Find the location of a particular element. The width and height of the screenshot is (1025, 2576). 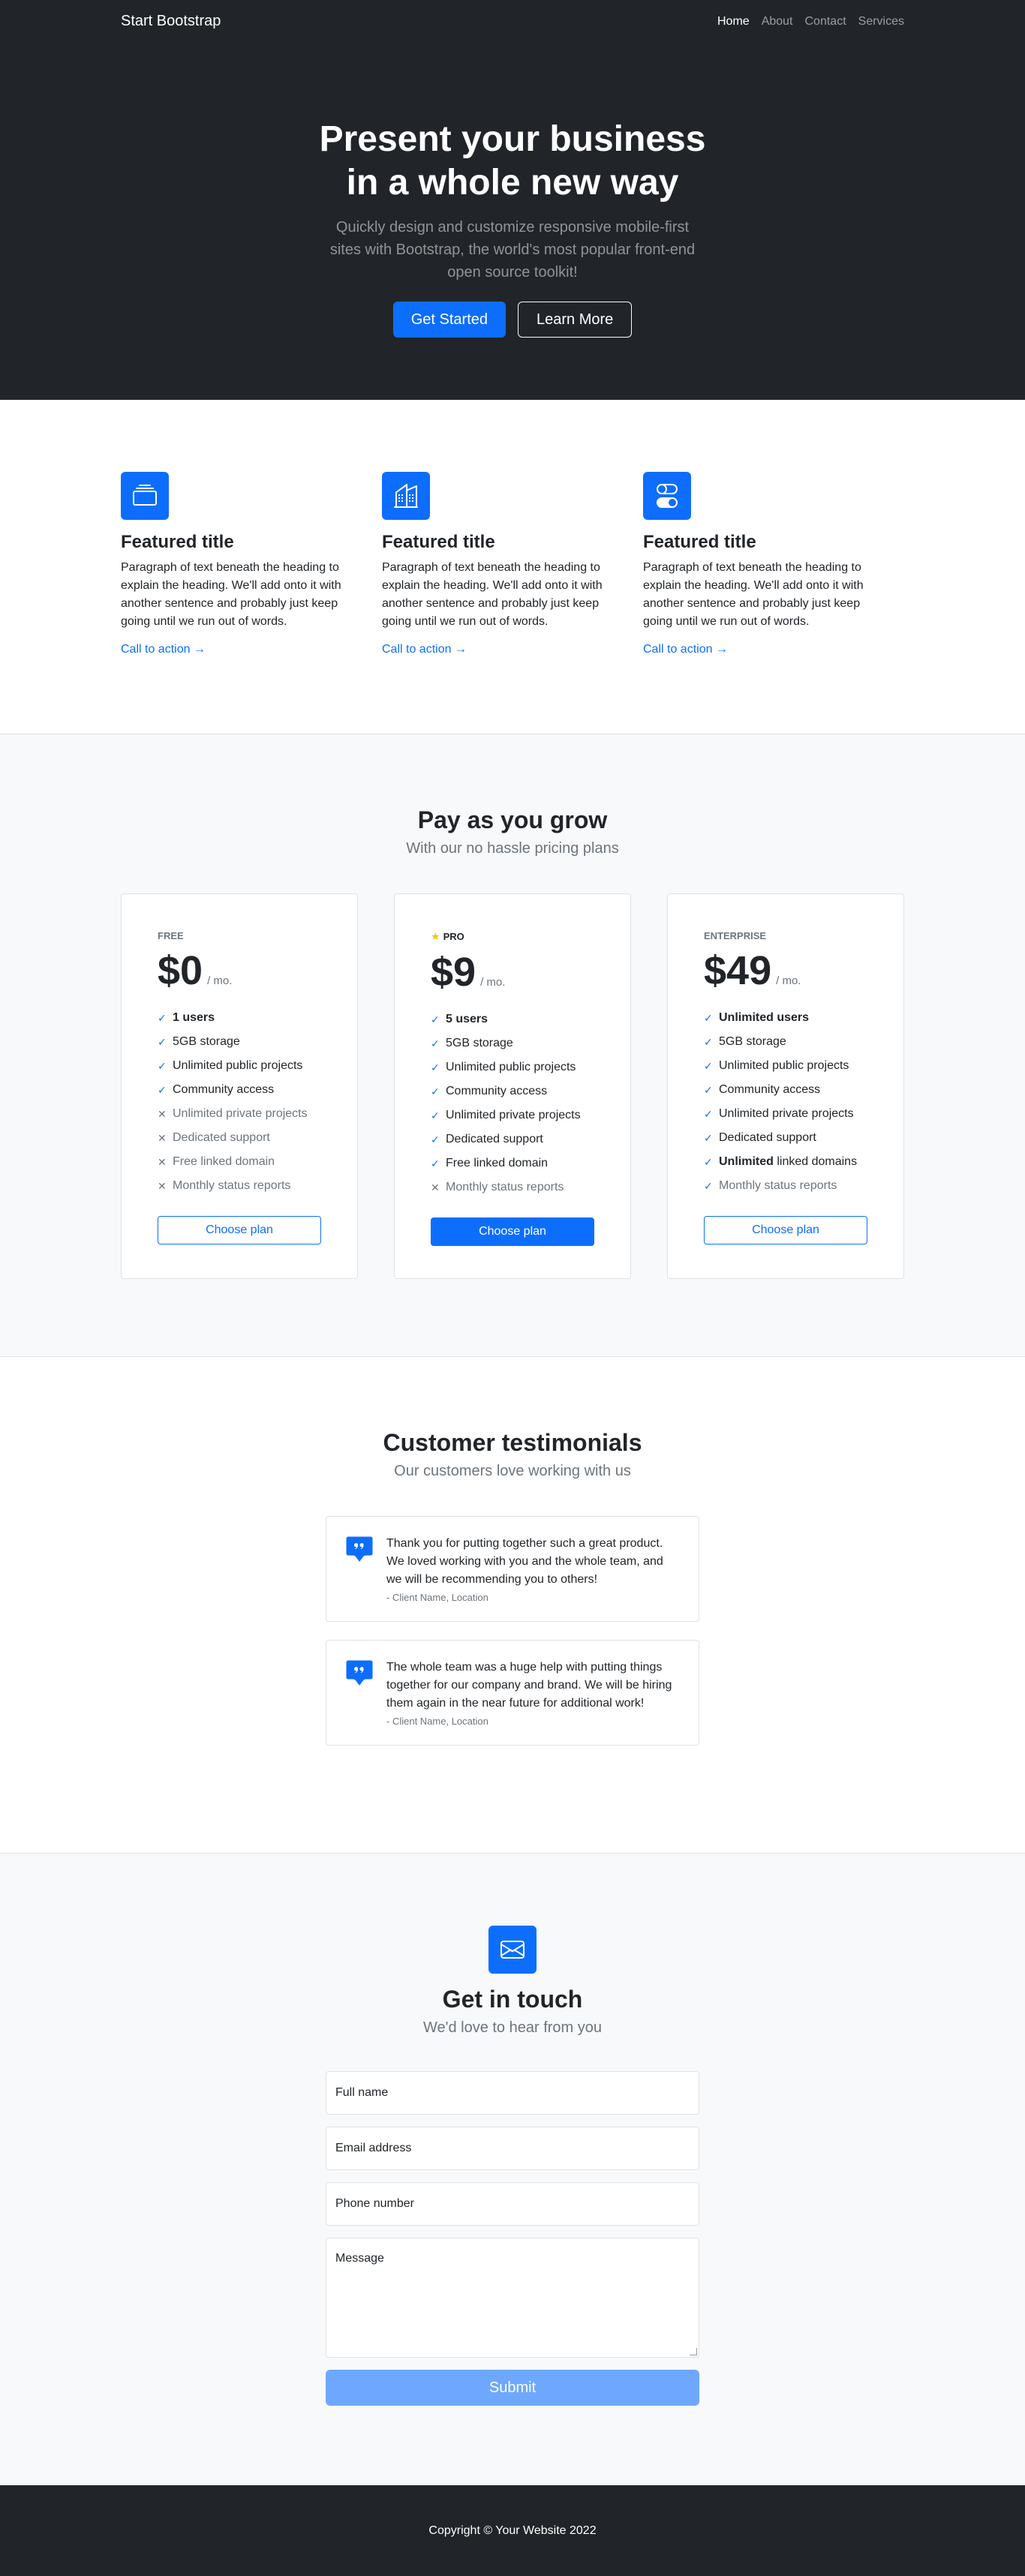

list-item: ✕ Dedicated support is located at coordinates (239, 1138).